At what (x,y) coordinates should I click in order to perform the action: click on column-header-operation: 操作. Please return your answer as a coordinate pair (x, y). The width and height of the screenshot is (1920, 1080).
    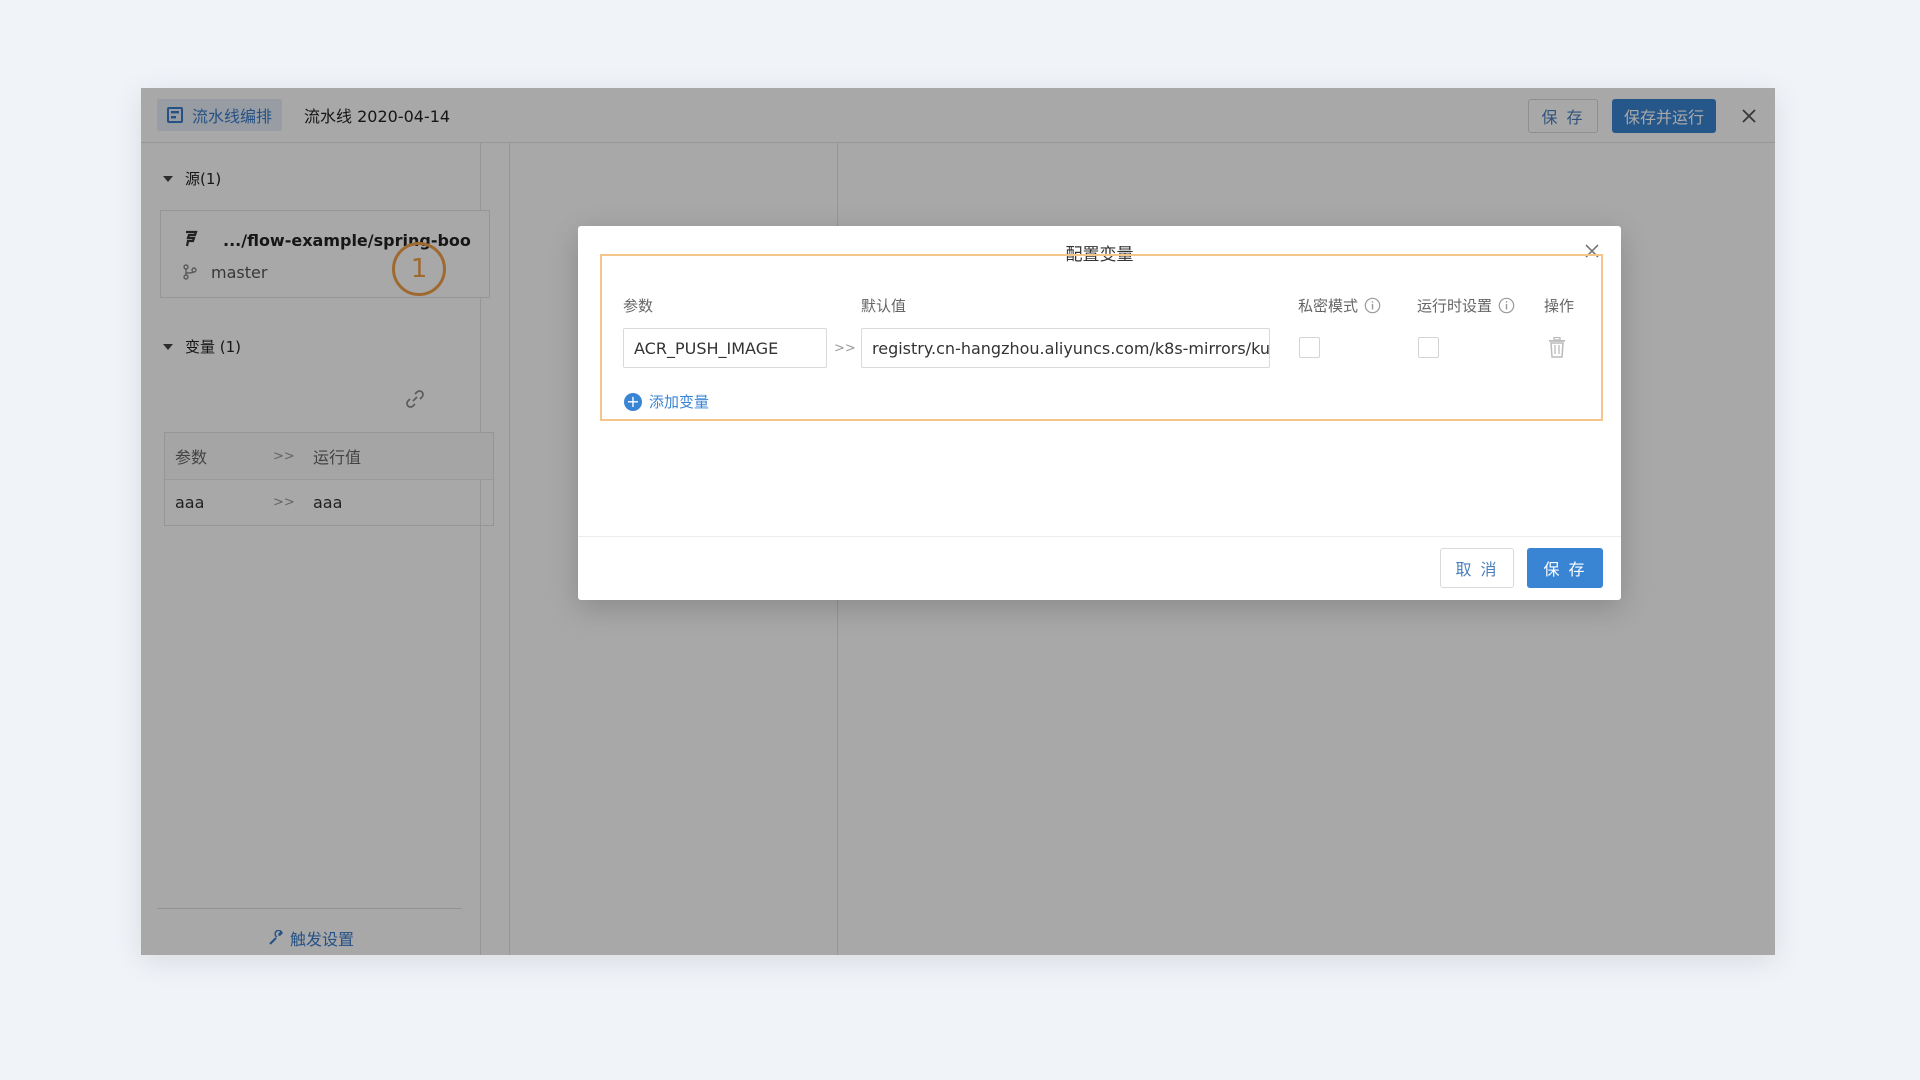
    Looking at the image, I should click on (1559, 306).